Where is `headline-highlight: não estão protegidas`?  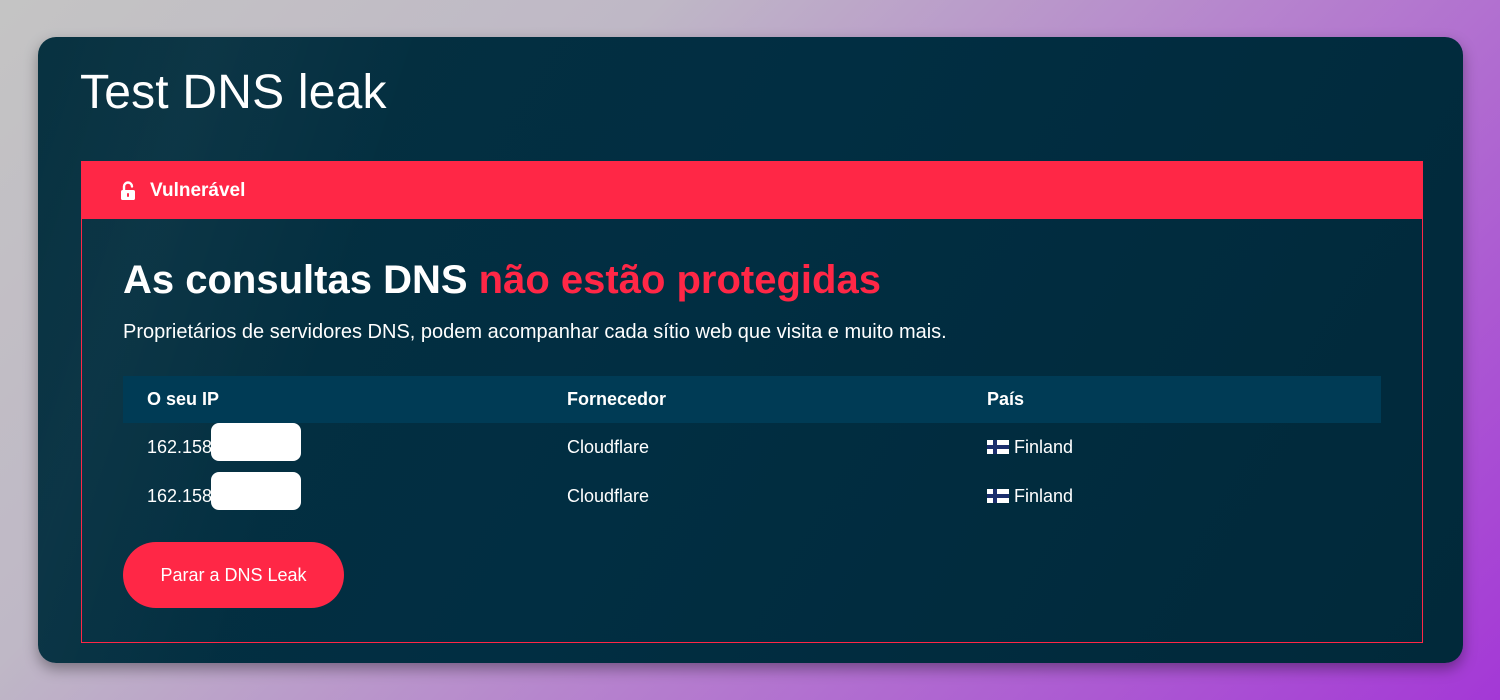
headline-highlight: não estão protegidas is located at coordinates (679, 280).